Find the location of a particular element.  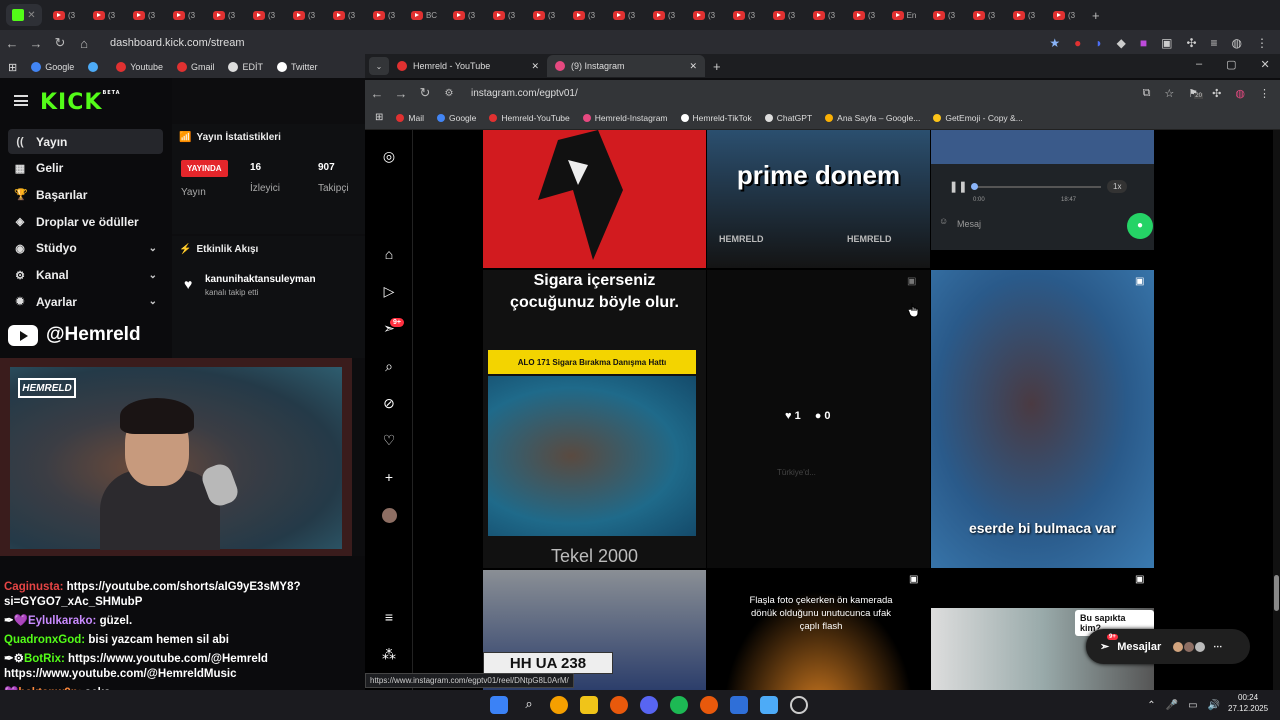

bookmark: Youtube is located at coordinates (139, 67).